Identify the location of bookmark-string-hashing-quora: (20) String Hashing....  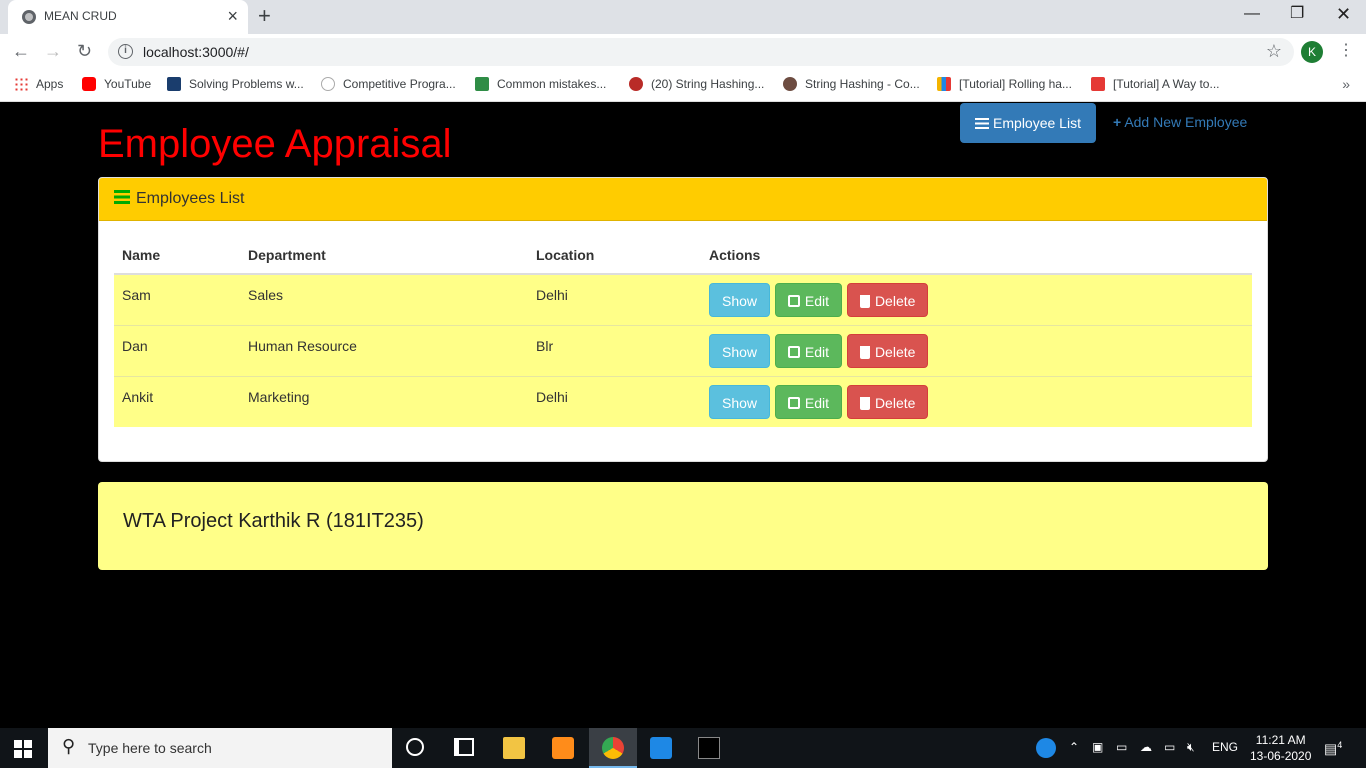
(696, 84).